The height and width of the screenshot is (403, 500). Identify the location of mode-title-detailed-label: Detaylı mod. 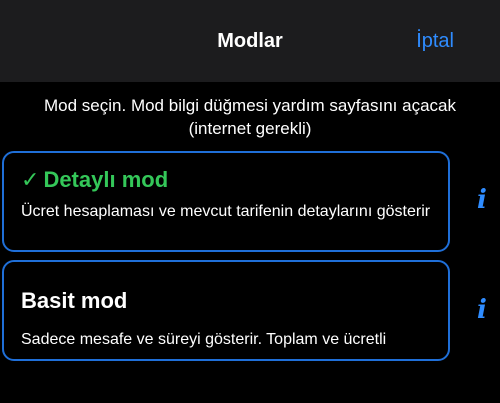
(106, 179).